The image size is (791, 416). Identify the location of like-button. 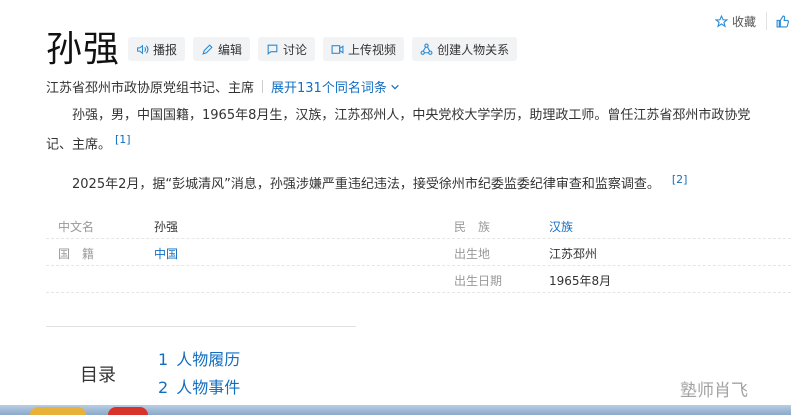
(778, 21).